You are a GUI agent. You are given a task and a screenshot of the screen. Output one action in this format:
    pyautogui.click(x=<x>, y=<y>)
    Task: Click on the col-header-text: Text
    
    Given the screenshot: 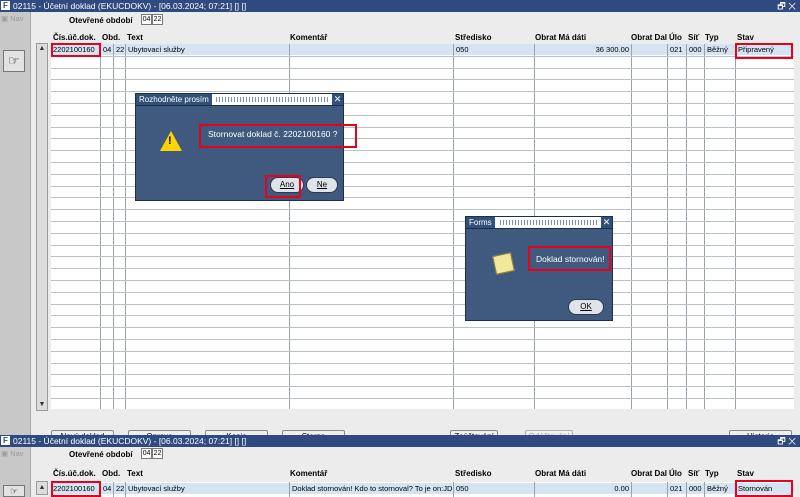 What is the action you would take?
    pyautogui.click(x=135, y=37)
    